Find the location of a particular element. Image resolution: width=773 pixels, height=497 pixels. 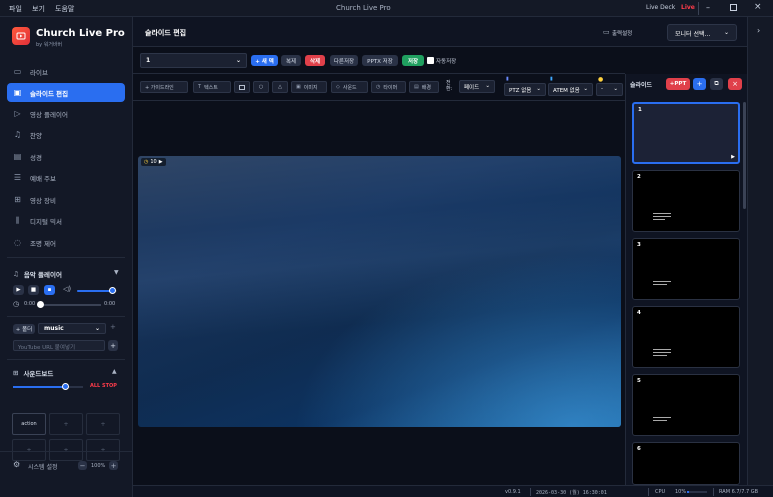

triangle-icon: △ is located at coordinates (280, 87).